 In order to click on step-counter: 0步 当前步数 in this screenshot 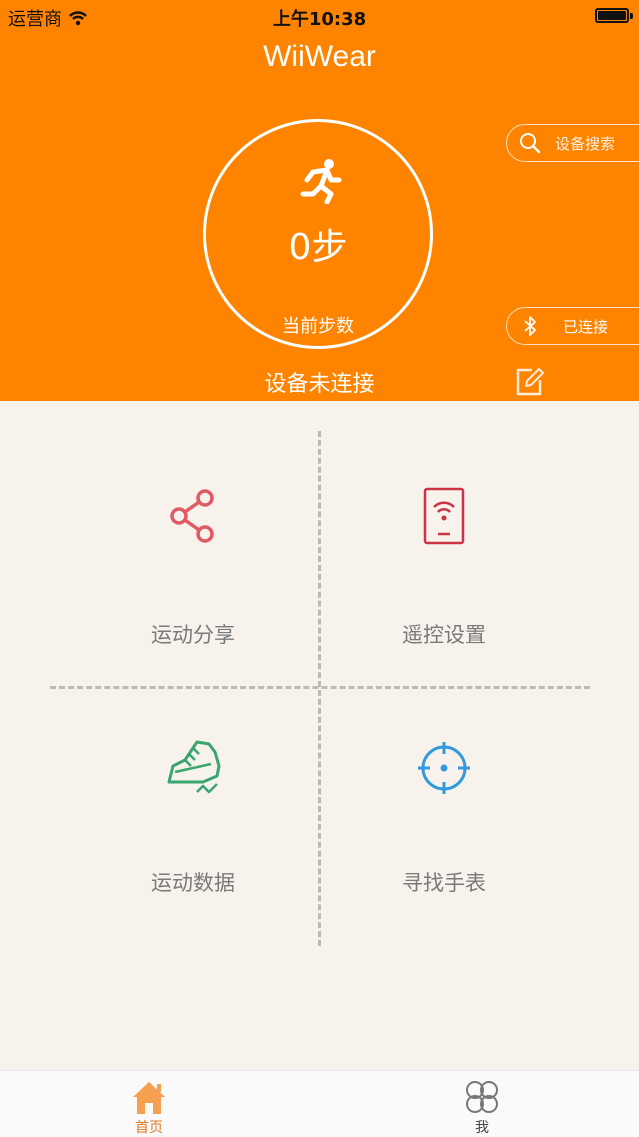, I will do `click(318, 234)`.